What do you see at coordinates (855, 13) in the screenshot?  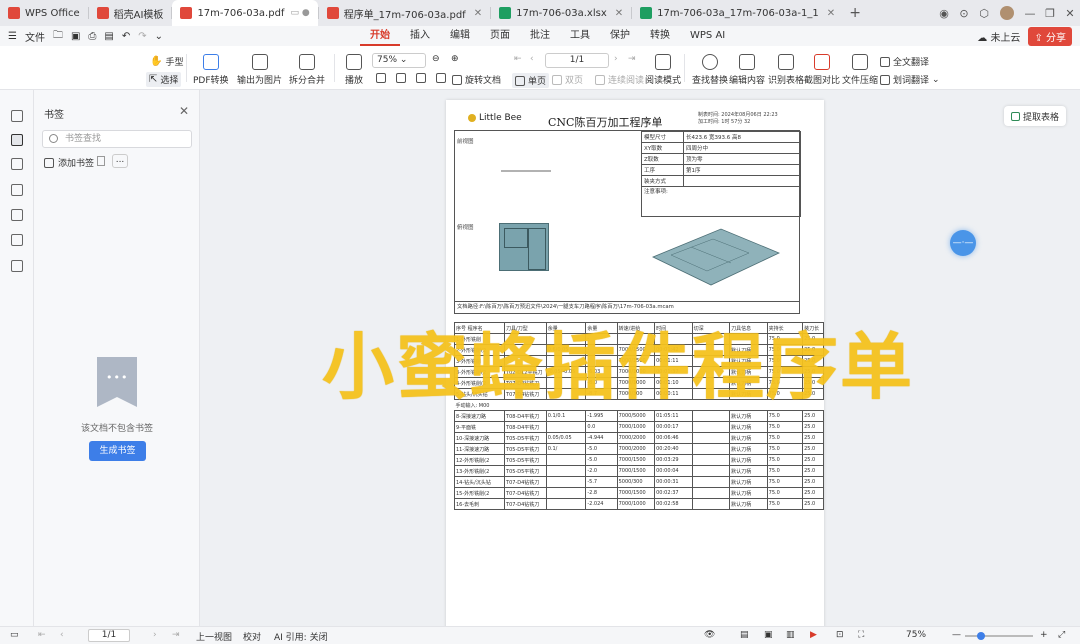 I see `new-tab-button: +` at bounding box center [855, 13].